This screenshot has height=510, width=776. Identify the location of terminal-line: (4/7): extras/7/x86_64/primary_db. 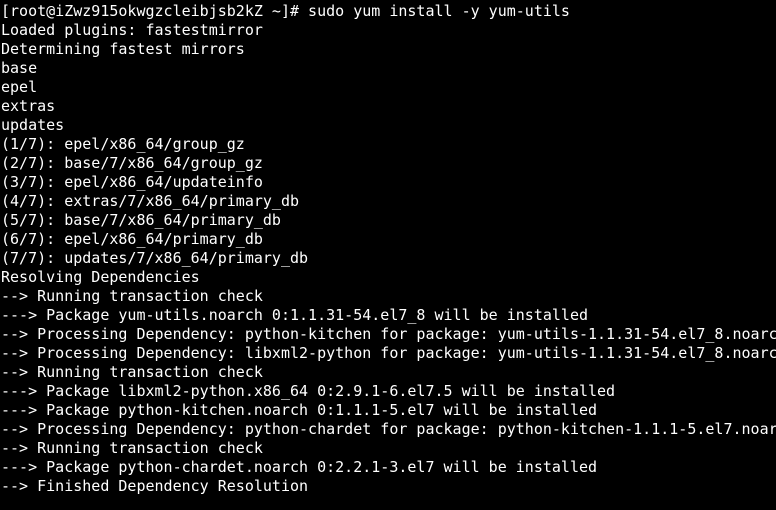
(150, 201).